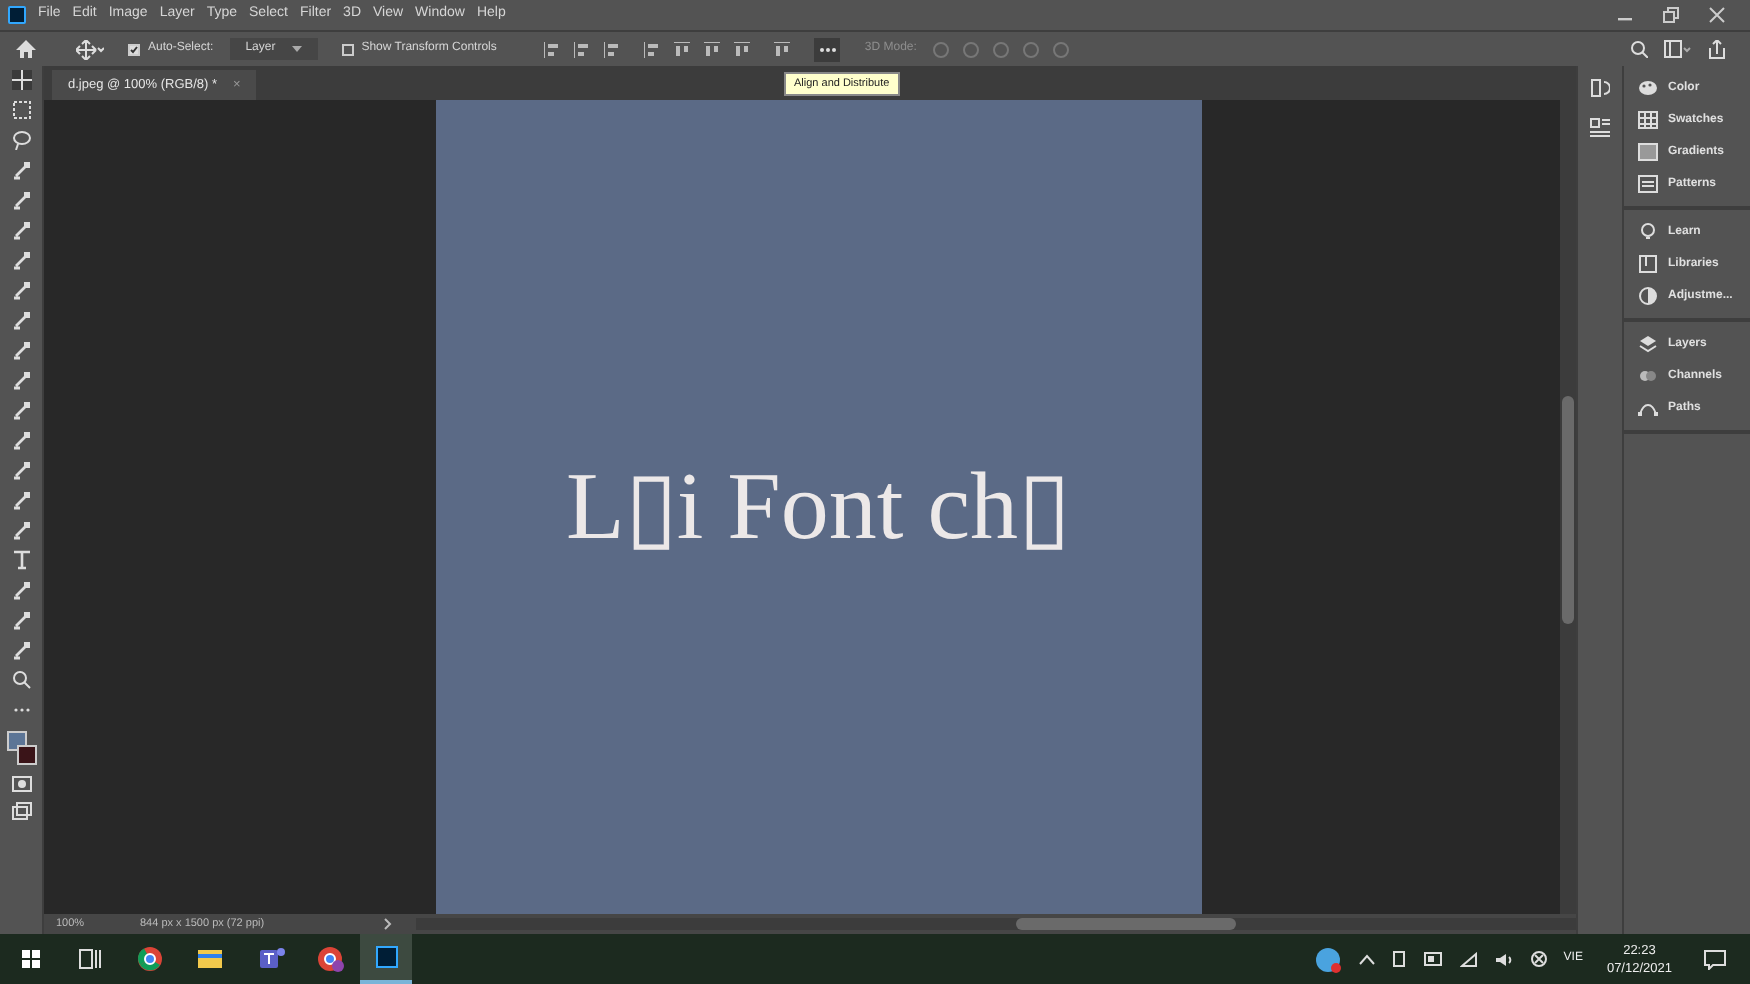 The height and width of the screenshot is (984, 1750). I want to click on search-icon, so click(1639, 49).